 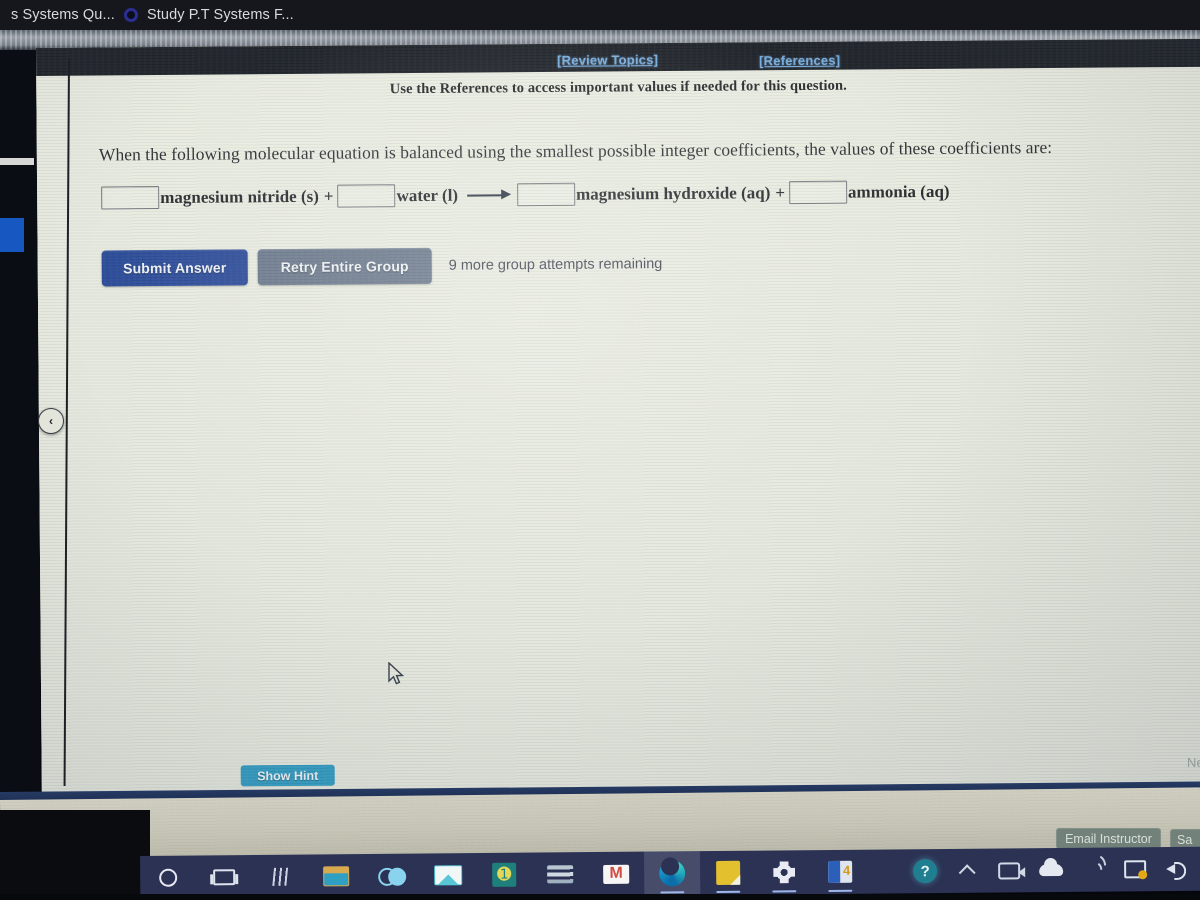 I want to click on chevron-up-icon, so click(x=967, y=871).